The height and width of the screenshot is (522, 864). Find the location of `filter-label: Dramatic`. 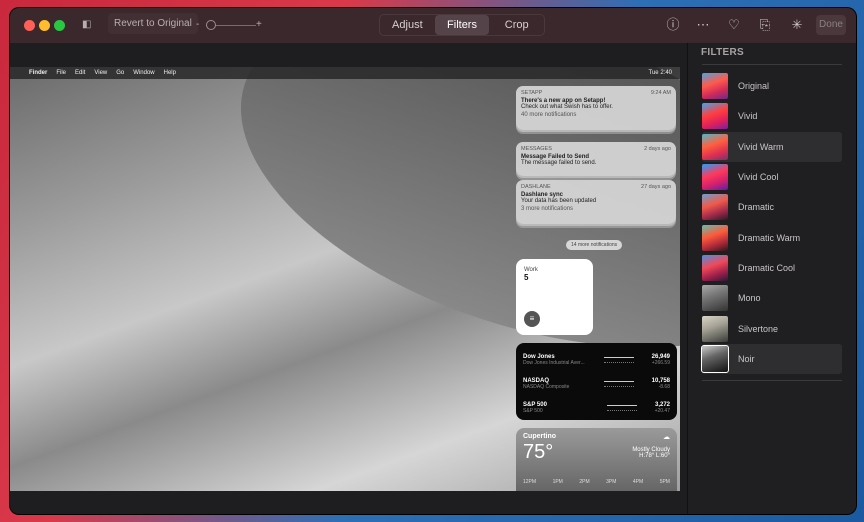

filter-label: Dramatic is located at coordinates (756, 207).